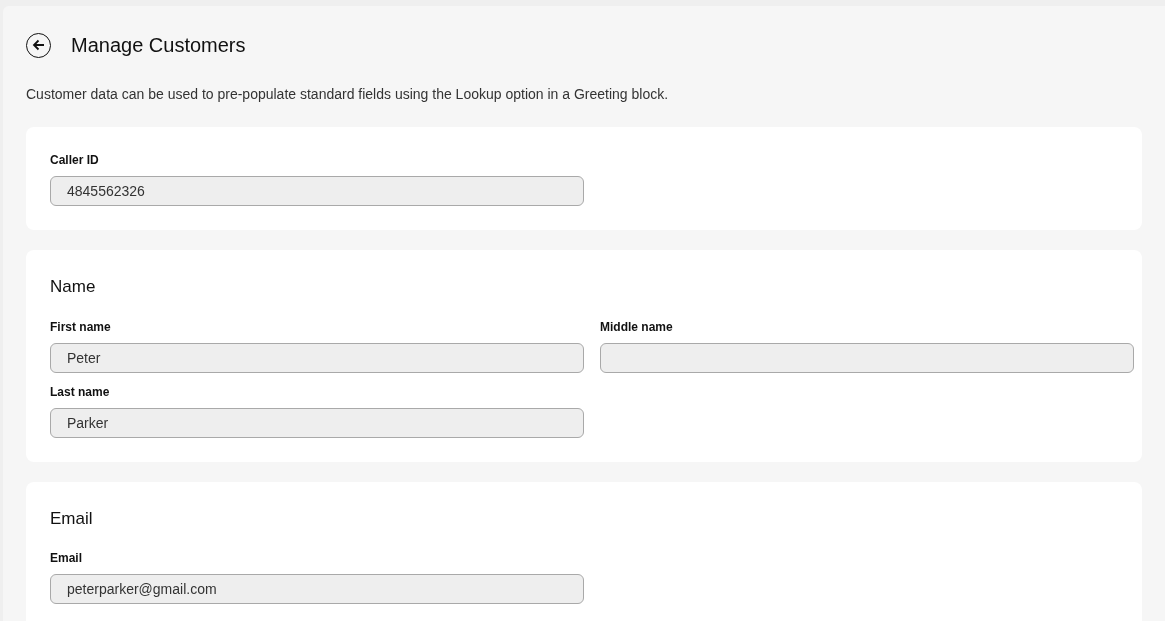 The height and width of the screenshot is (621, 1165). What do you see at coordinates (75, 160) in the screenshot?
I see `field-label: Caller ID` at bounding box center [75, 160].